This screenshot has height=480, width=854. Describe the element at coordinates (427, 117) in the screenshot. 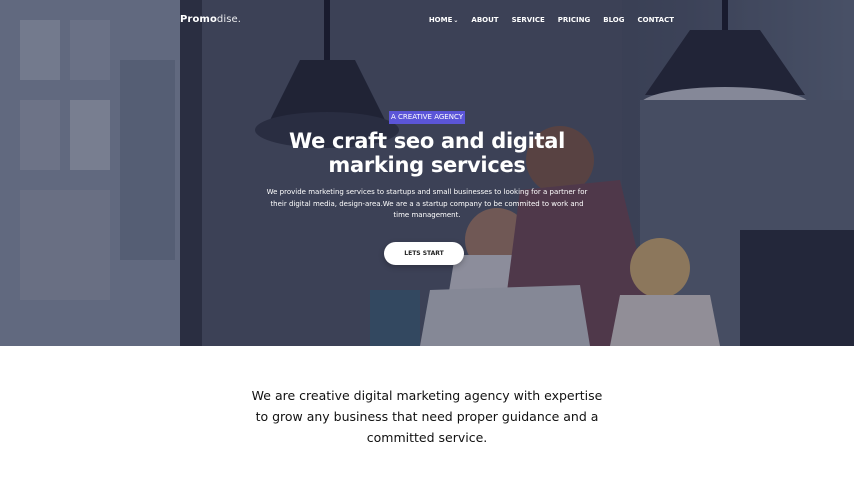

I see `hero-tag-badge: A CREATIVE AGENCY` at that location.